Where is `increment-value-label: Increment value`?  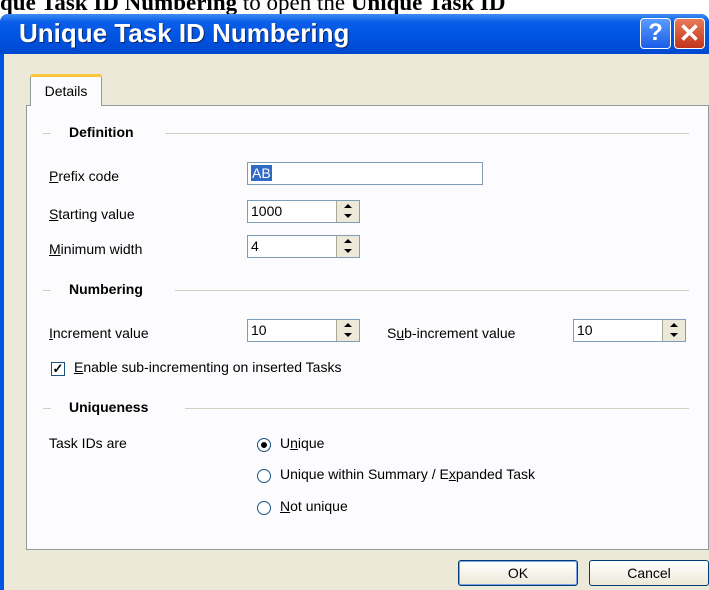 increment-value-label: Increment value is located at coordinates (99, 333).